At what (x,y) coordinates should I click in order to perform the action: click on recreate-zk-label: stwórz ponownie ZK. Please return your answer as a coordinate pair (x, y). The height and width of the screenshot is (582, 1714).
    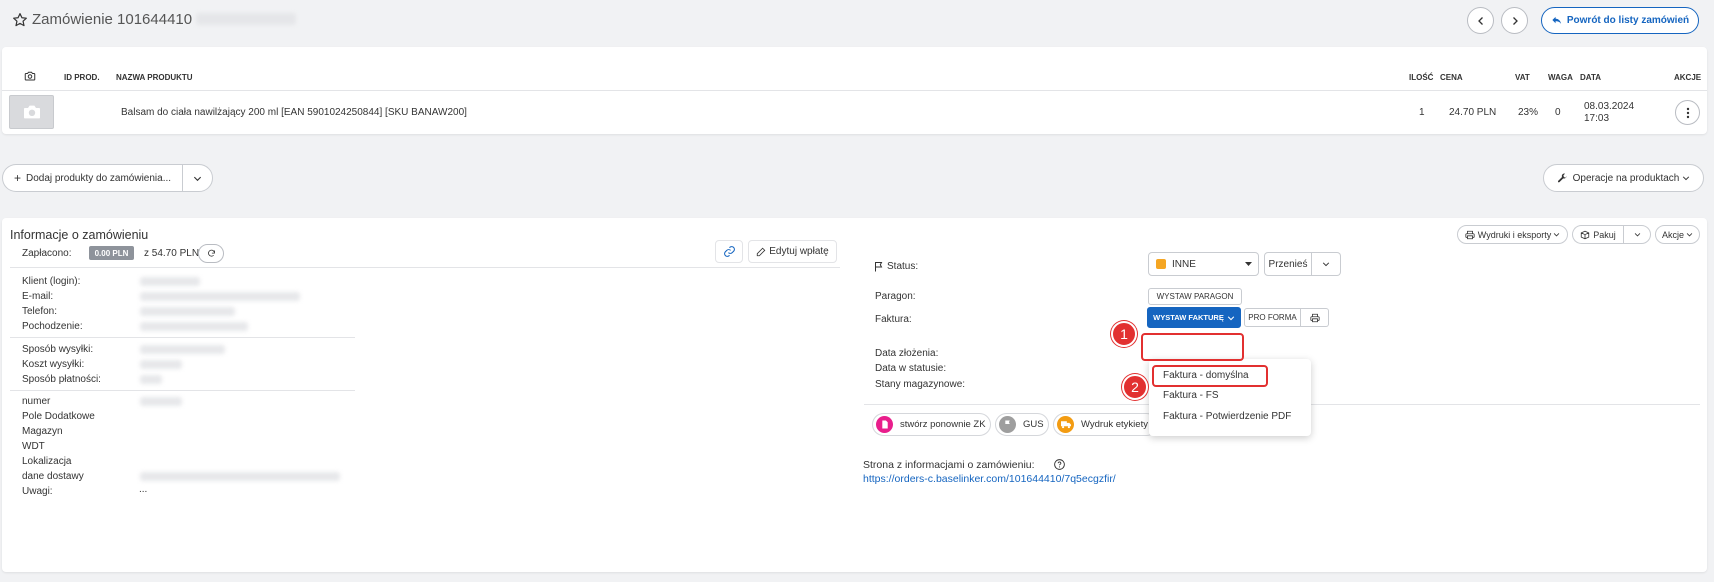
    Looking at the image, I should click on (943, 424).